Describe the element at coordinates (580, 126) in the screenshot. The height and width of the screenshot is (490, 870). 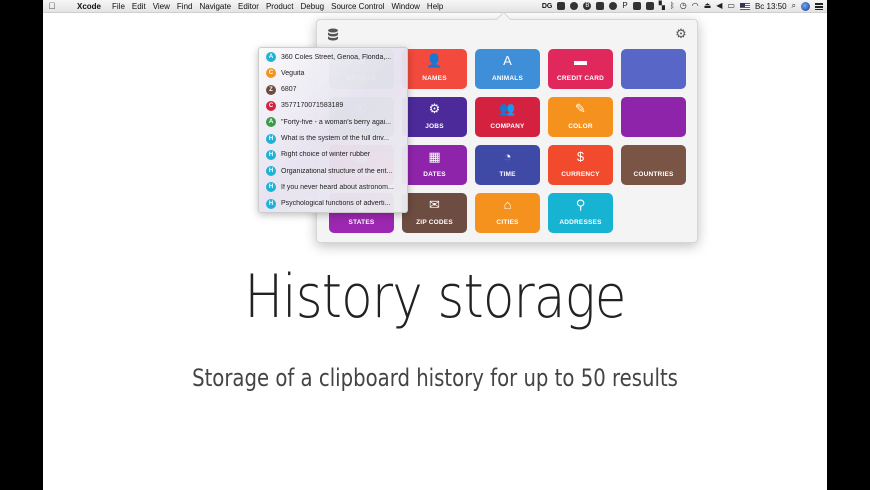
I see `tile-label: COLOR` at that location.